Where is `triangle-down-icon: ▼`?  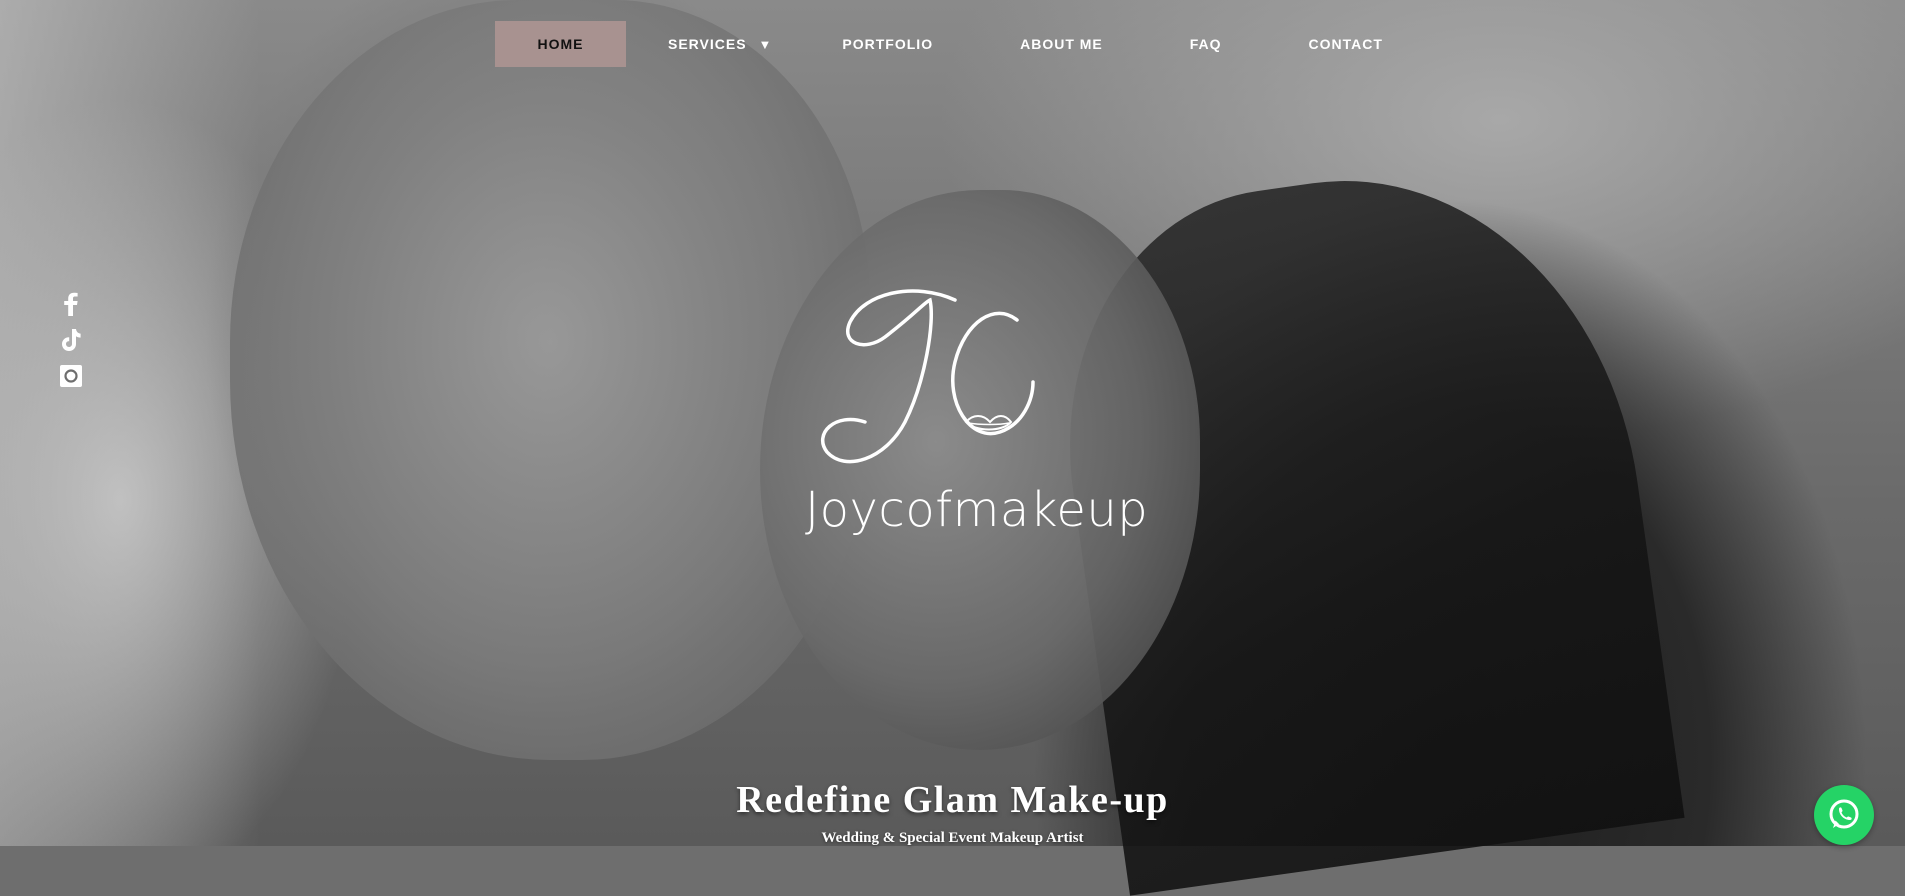
triangle-down-icon: ▼ is located at coordinates (766, 44).